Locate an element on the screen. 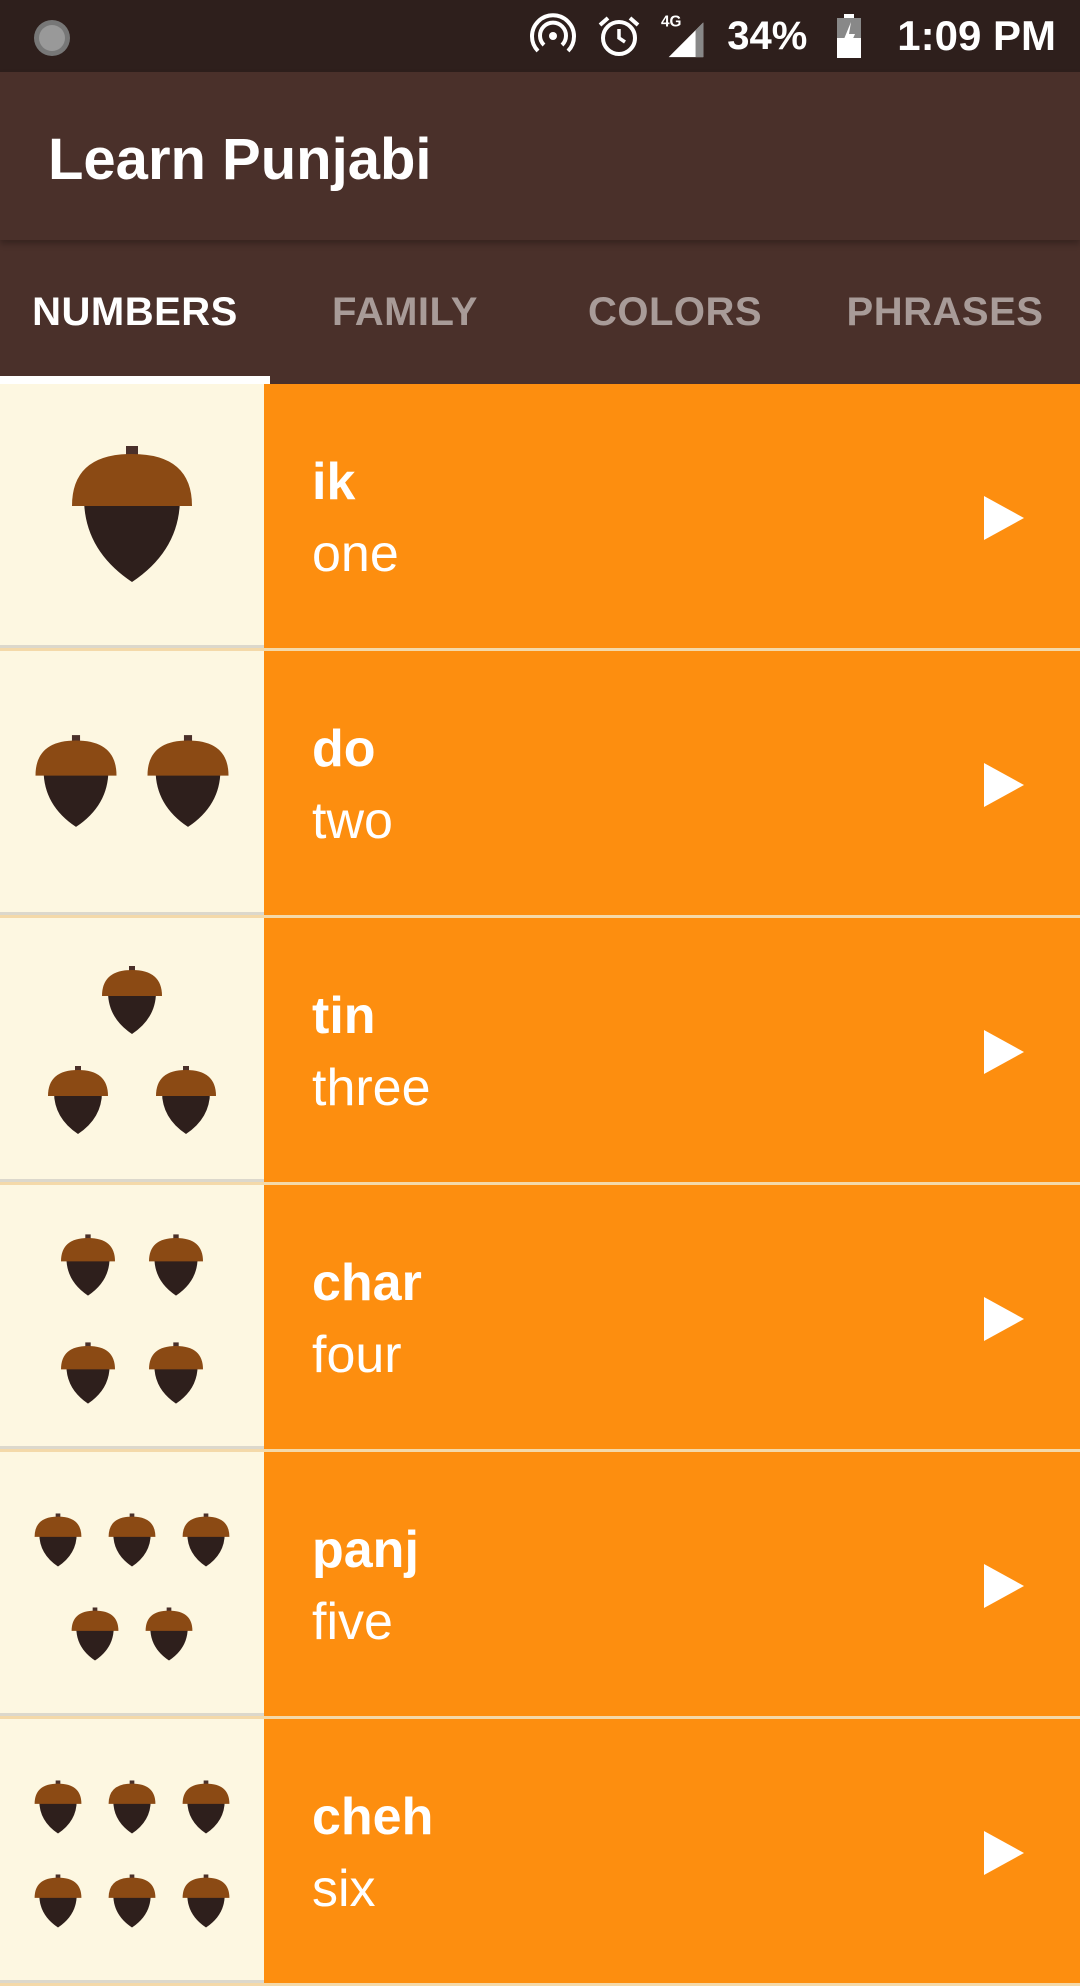 Image resolution: width=1080 pixels, height=1986 pixels. list-item: tin three is located at coordinates (540, 1051).